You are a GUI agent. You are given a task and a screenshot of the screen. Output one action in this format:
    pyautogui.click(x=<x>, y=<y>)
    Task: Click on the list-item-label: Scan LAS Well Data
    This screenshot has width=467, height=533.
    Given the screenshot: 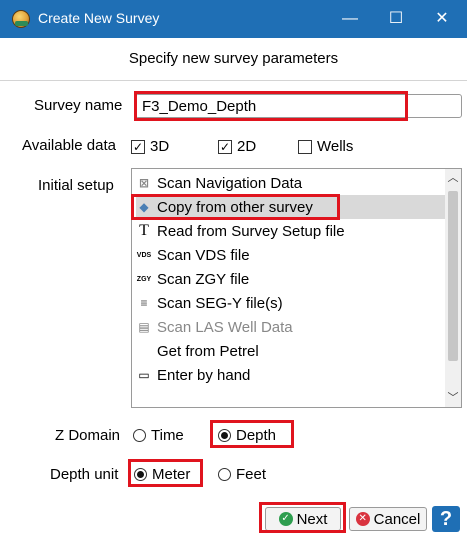 What is the action you would take?
    pyautogui.click(x=225, y=327)
    